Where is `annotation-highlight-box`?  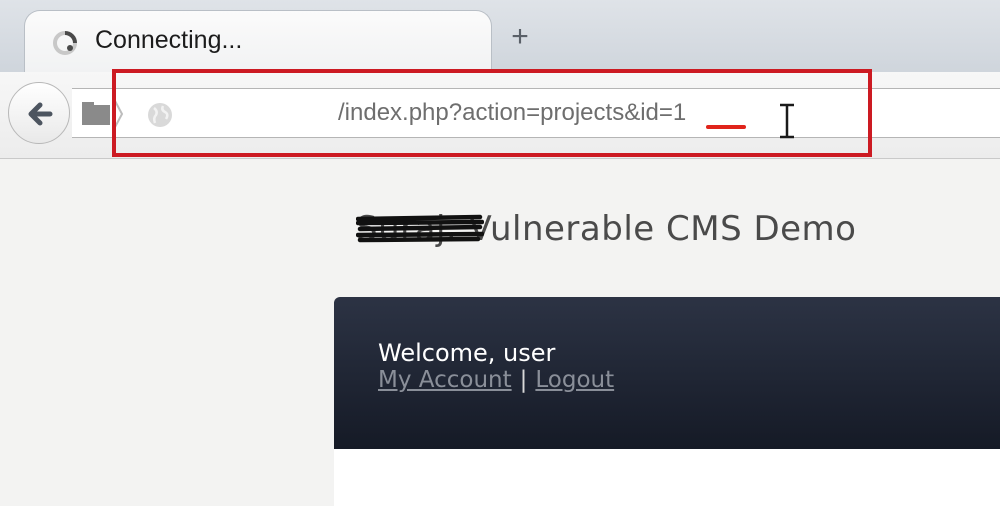
annotation-highlight-box is located at coordinates (492, 113).